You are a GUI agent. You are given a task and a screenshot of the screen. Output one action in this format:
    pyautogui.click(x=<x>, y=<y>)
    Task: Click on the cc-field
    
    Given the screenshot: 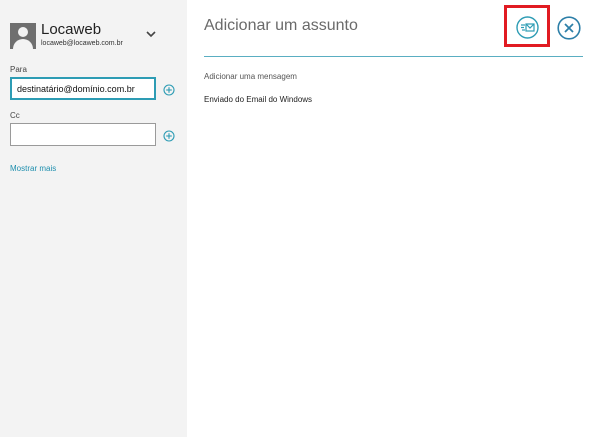 What is the action you would take?
    pyautogui.click(x=83, y=134)
    